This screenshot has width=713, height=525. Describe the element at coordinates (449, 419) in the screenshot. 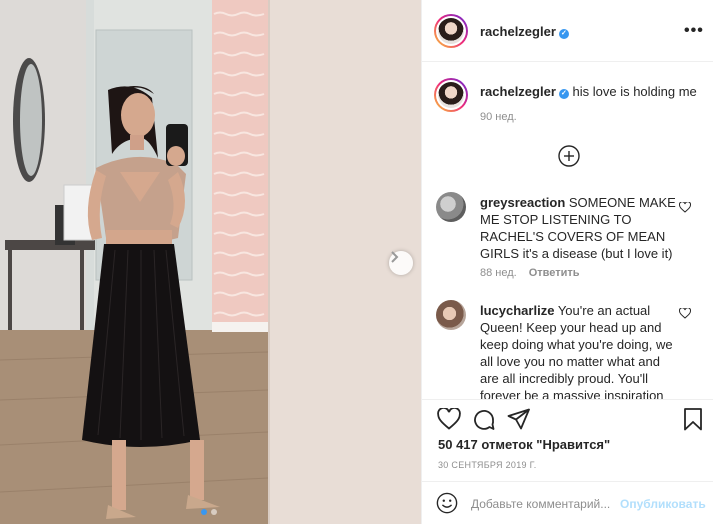

I see `like-heart-icon` at that location.